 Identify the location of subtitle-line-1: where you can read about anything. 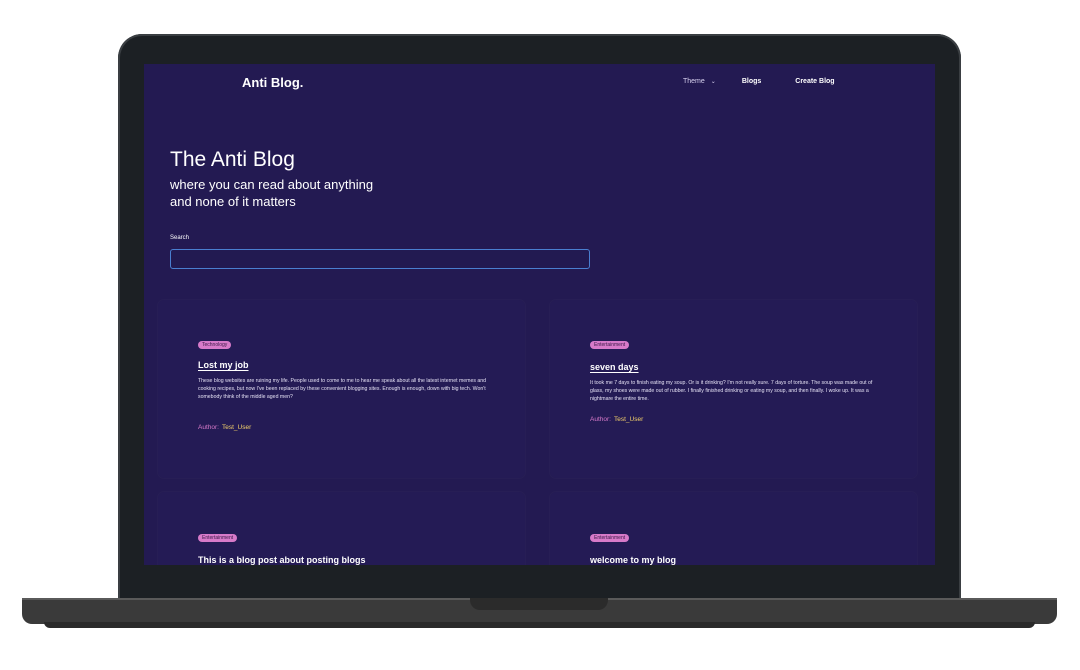
(272, 184).